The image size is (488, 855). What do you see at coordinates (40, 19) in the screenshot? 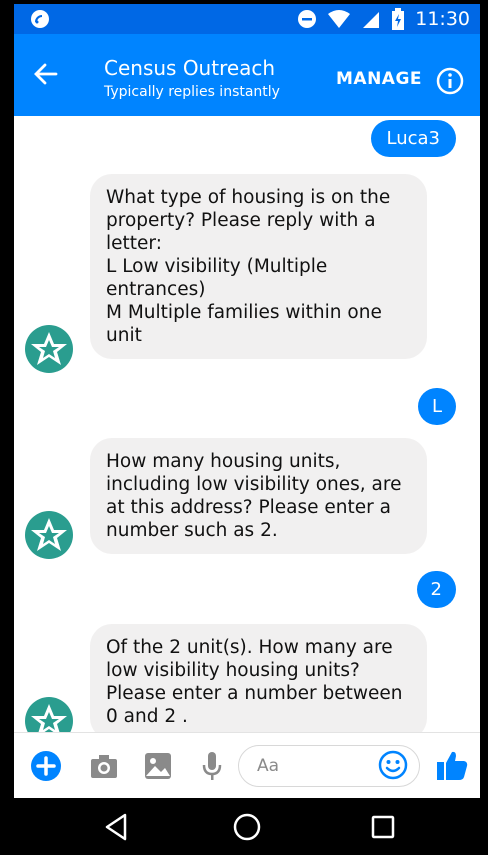
I see `notification-icon` at bounding box center [40, 19].